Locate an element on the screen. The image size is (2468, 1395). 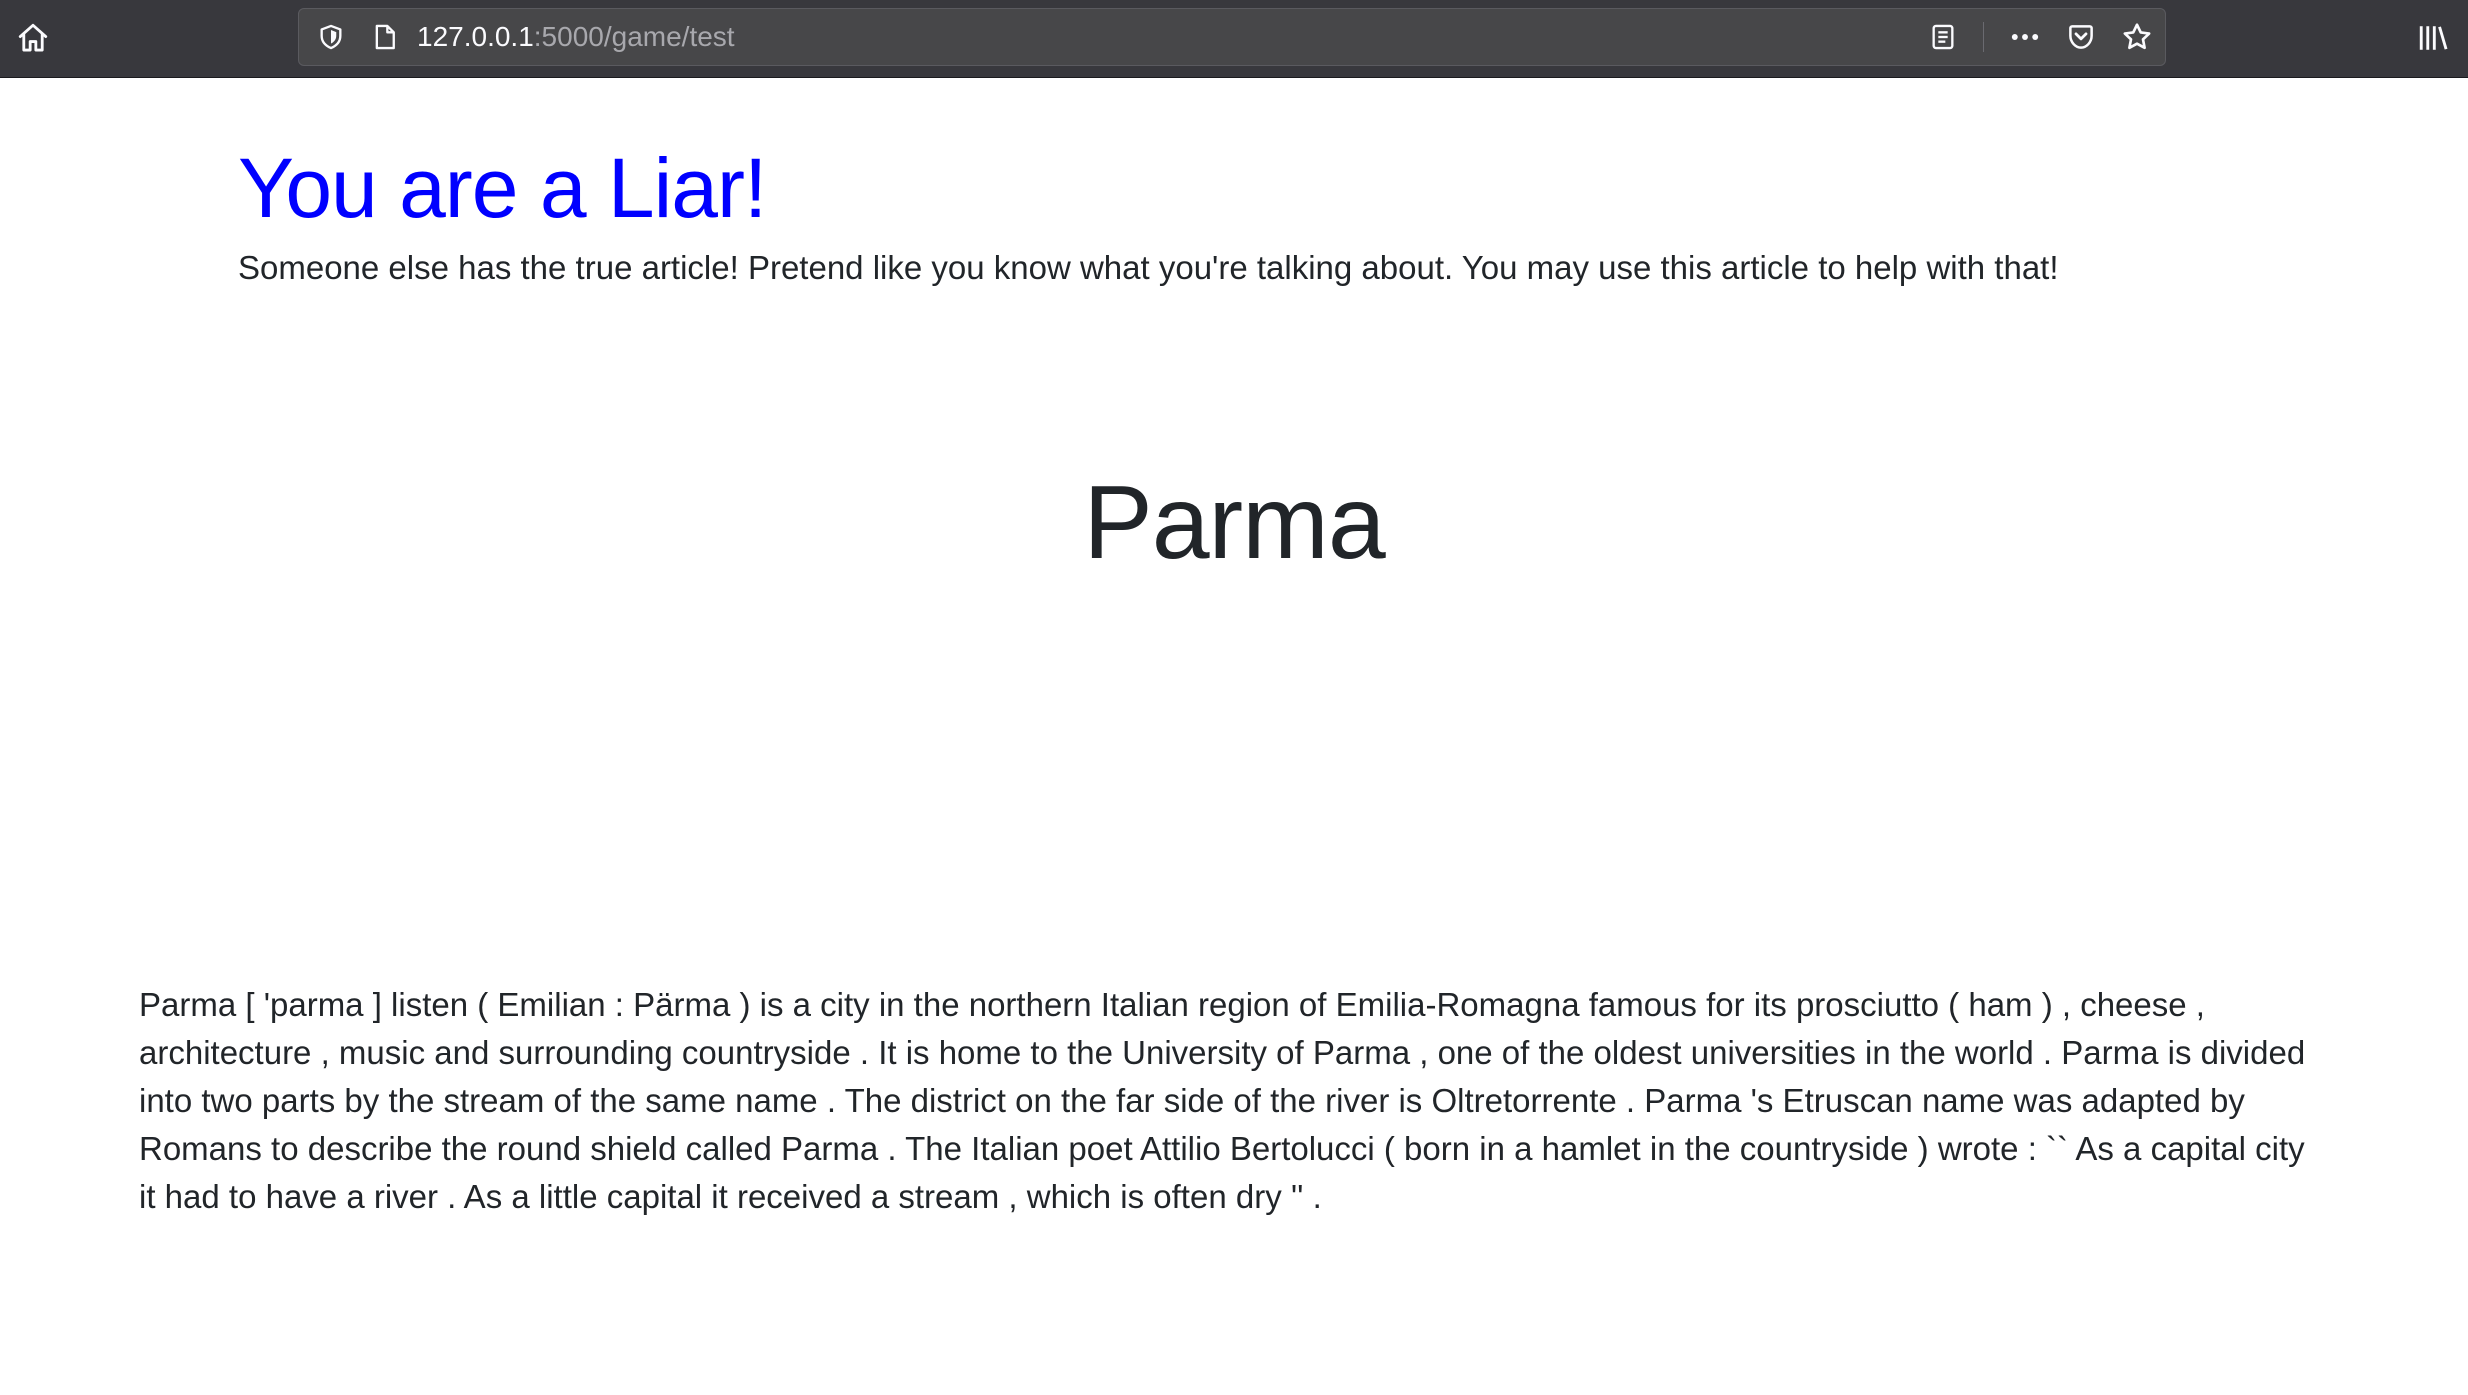
url-text: 127.0.0.1:5000/game/test is located at coordinates (576, 37).